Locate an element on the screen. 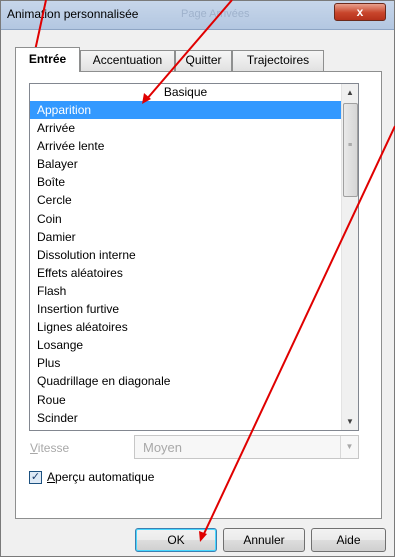 This screenshot has width=395, height=557. list-item: Arrivée lente is located at coordinates (193, 146).